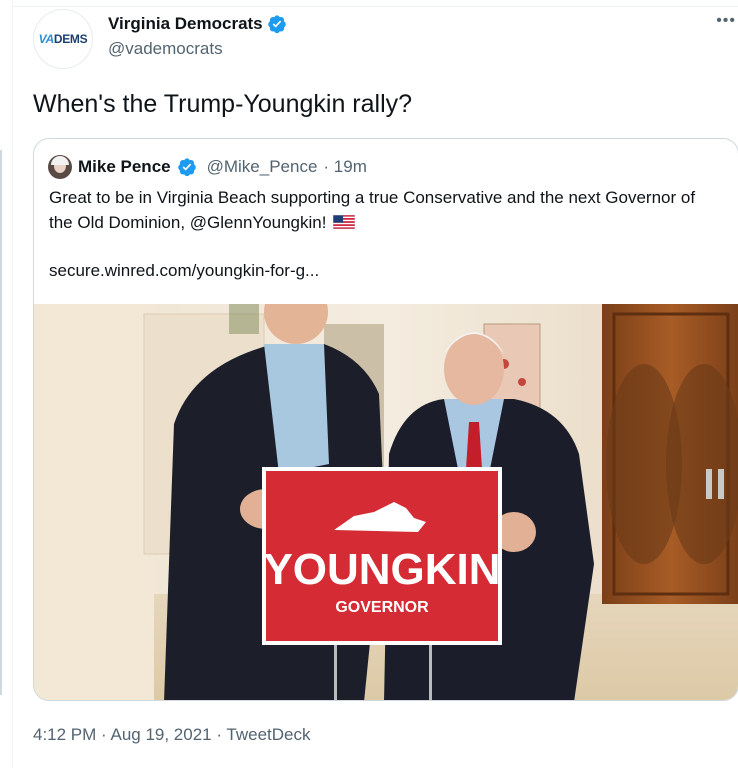 This screenshot has width=738, height=768. What do you see at coordinates (223, 104) in the screenshot?
I see `tweet-text: When's the Trump-Youngkin rally?` at bounding box center [223, 104].